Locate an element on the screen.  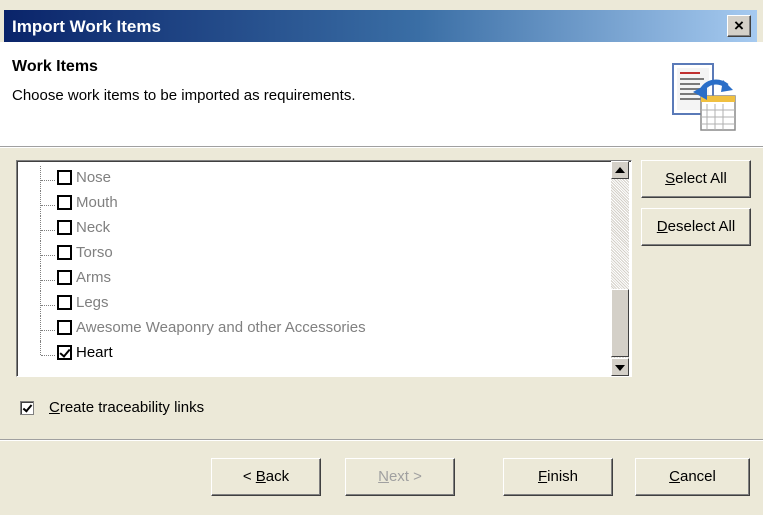
arrow-up-icon is located at coordinates (620, 170).